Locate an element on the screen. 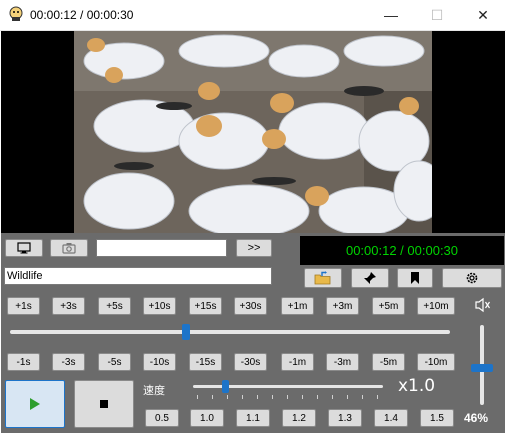 Image resolution: width=506 pixels, height=434 pixels. jump-forward-button: +30s is located at coordinates (250, 306).